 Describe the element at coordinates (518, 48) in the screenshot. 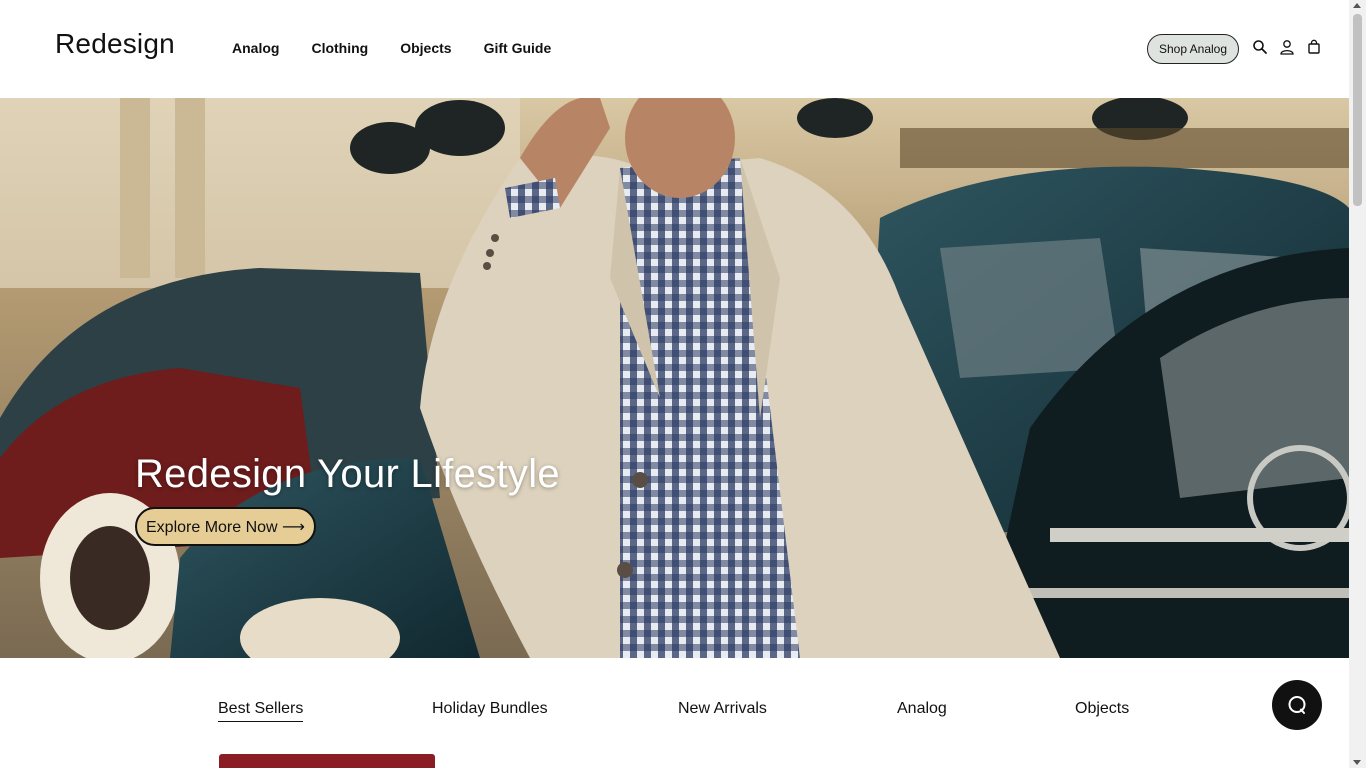

I see `nav-link-gift-guide: Gift Guide` at that location.